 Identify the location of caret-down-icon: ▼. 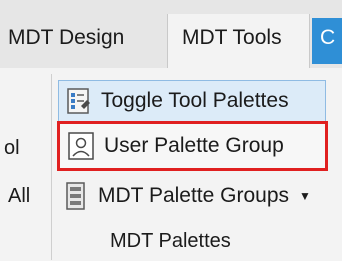
(305, 196).